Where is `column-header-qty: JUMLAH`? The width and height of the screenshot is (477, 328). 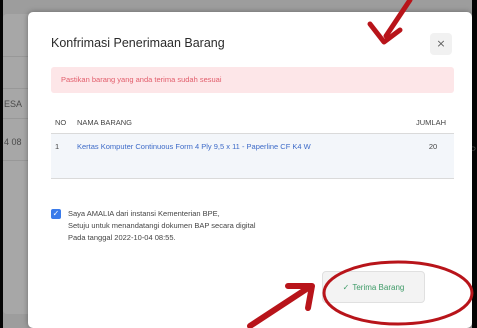
column-header-qty: JUMLAH is located at coordinates (433, 122).